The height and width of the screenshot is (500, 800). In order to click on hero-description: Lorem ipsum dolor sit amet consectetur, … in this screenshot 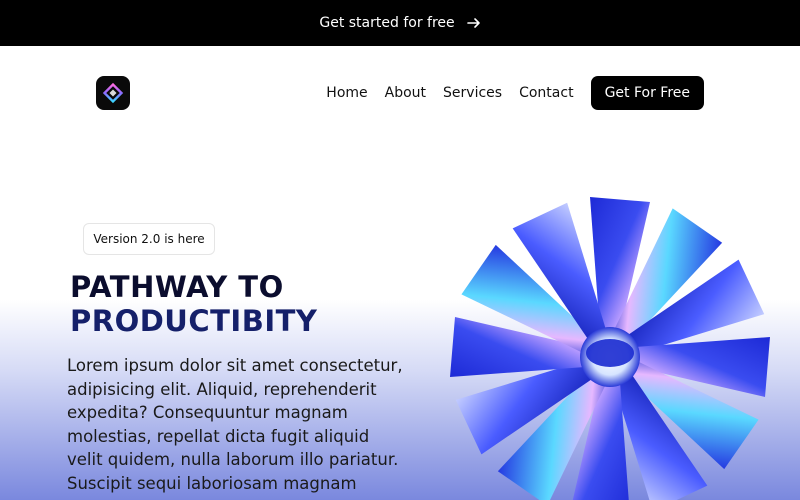, I will do `click(235, 424)`.